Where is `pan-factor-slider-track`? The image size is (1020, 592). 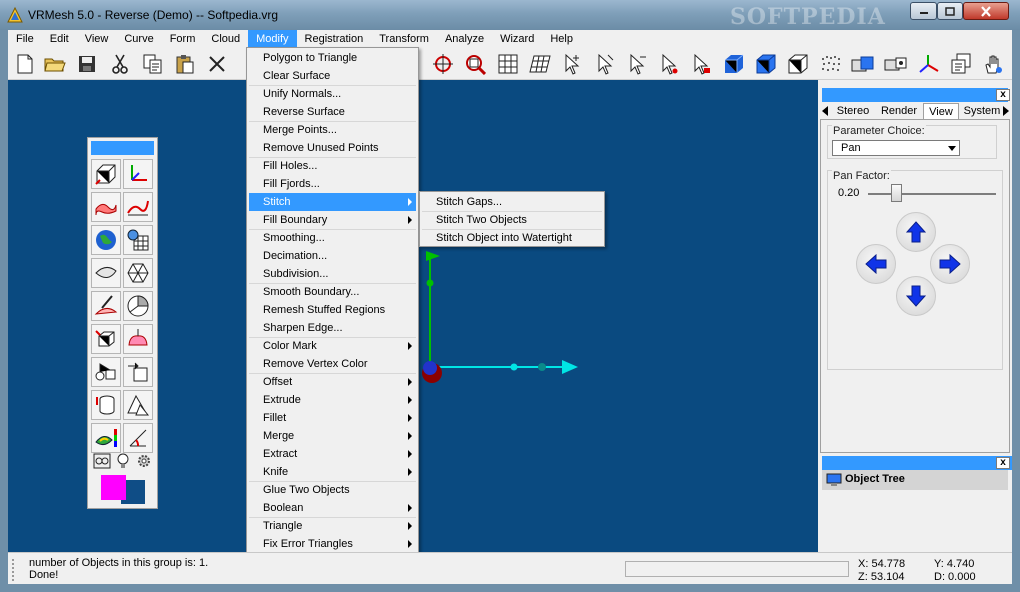 pan-factor-slider-track is located at coordinates (932, 194).